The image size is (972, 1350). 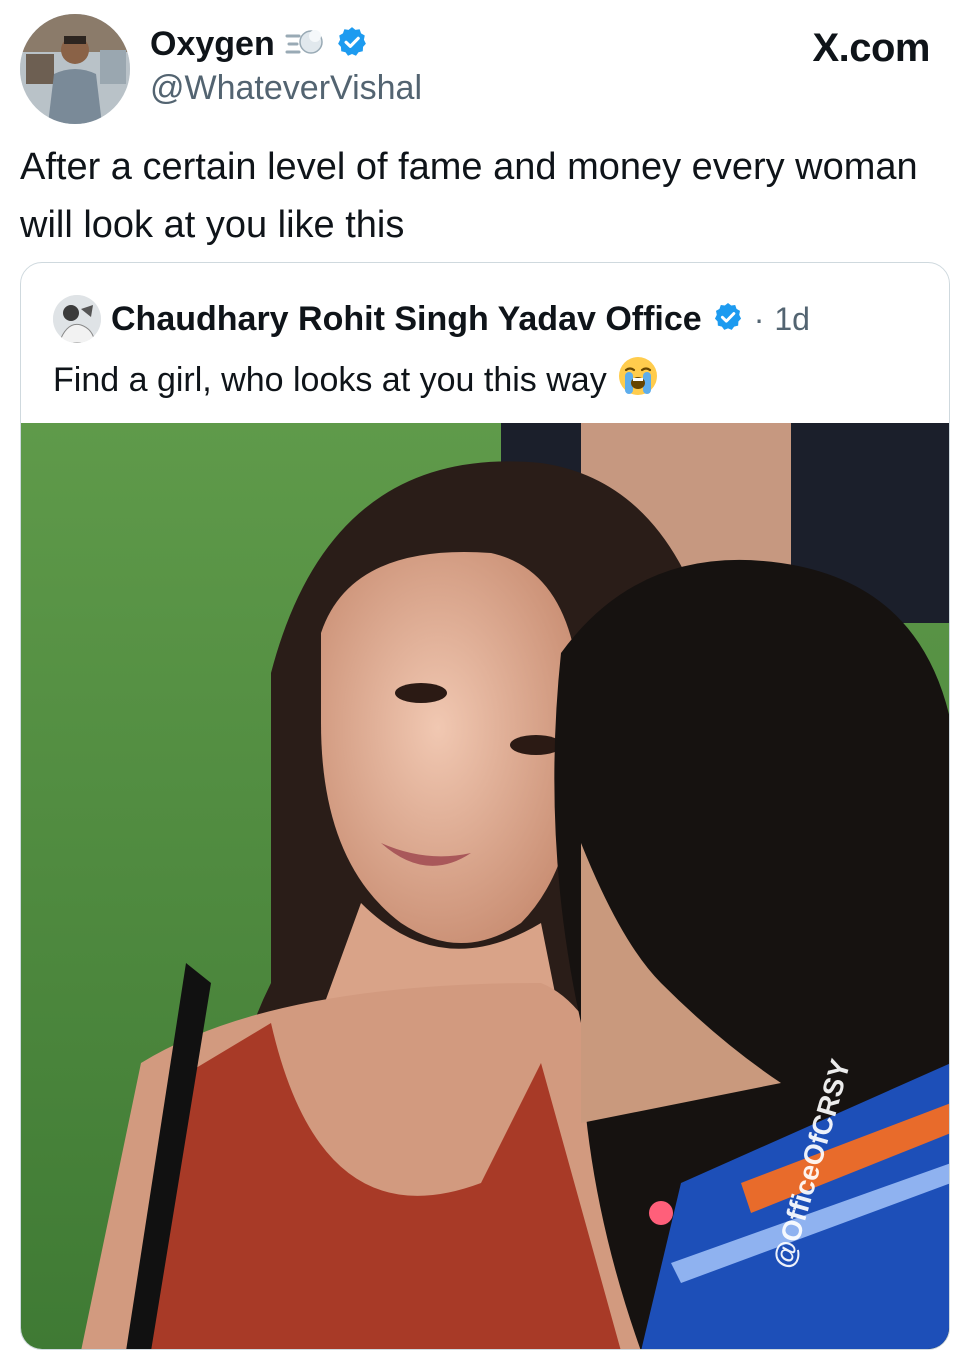 I want to click on dash-emoji-icon, so click(x=305, y=44).